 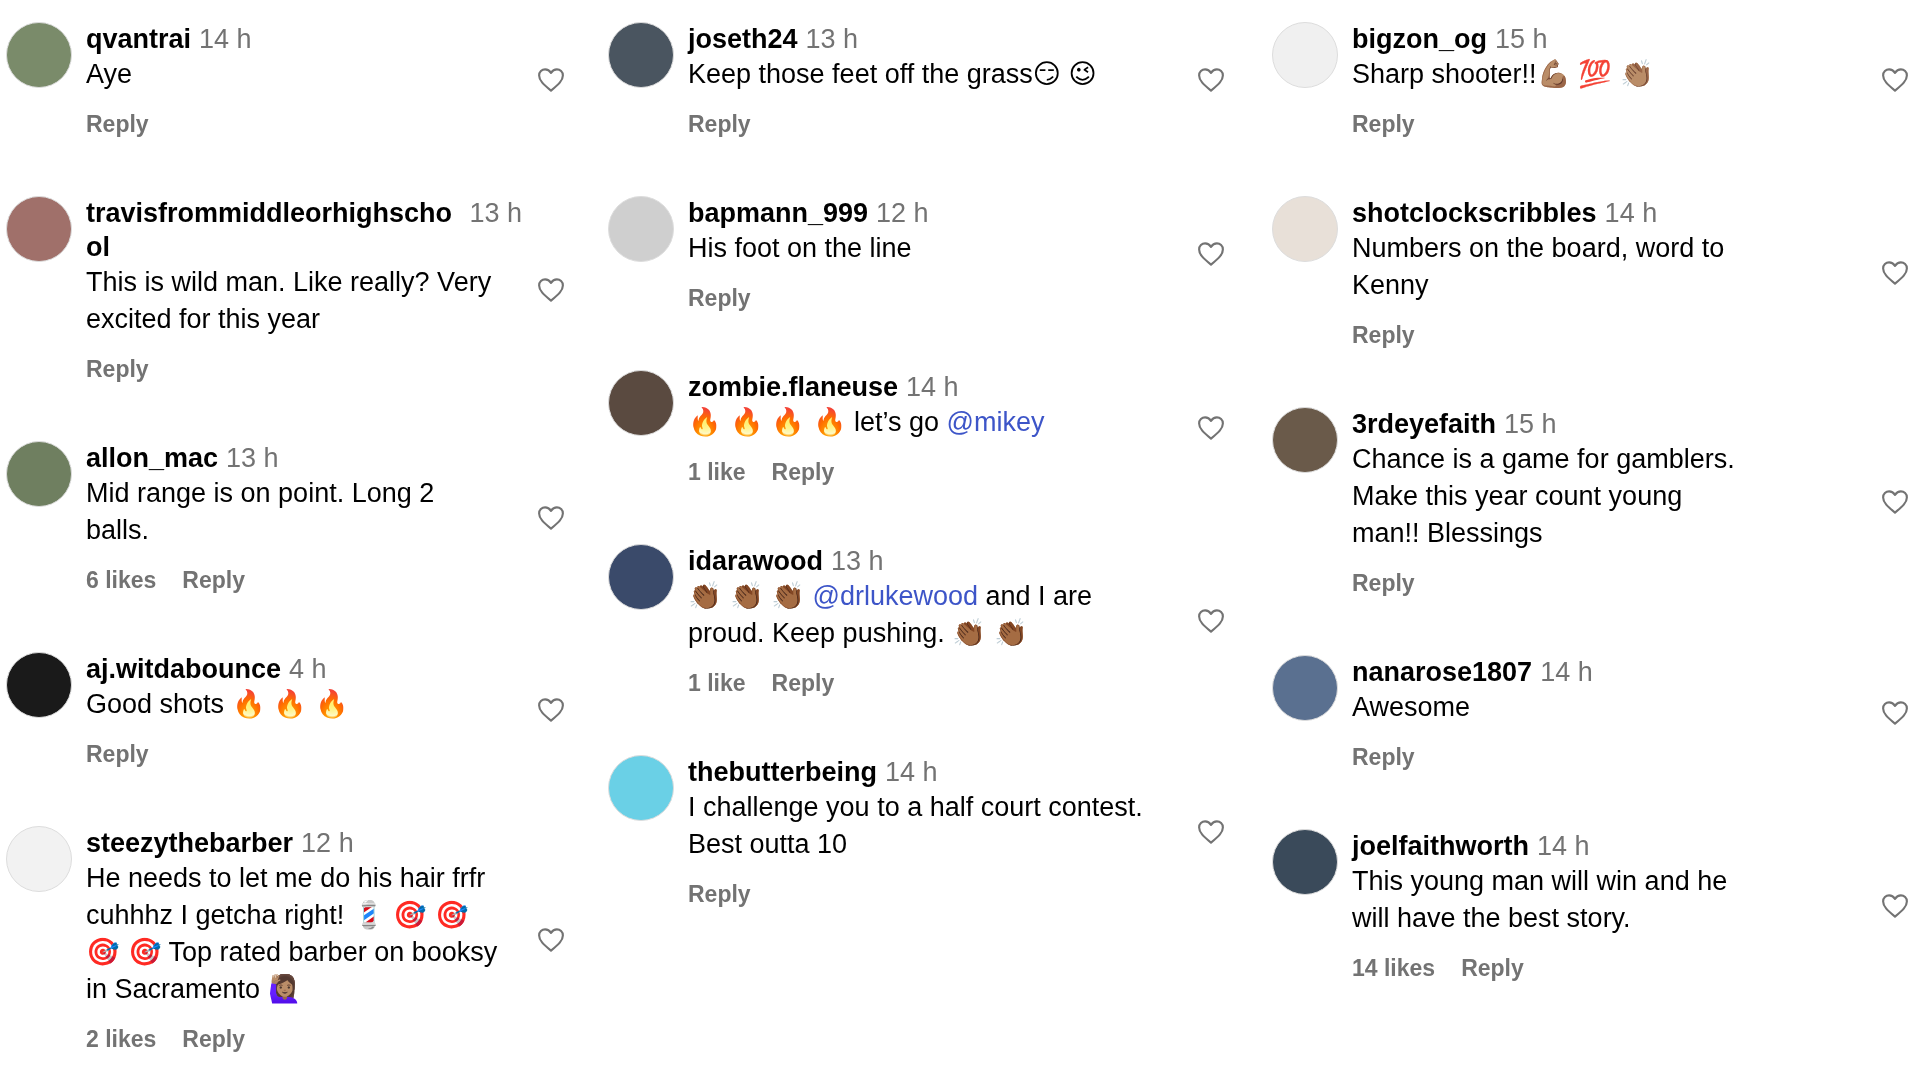 I want to click on username: allon_mac, so click(x=152, y=458).